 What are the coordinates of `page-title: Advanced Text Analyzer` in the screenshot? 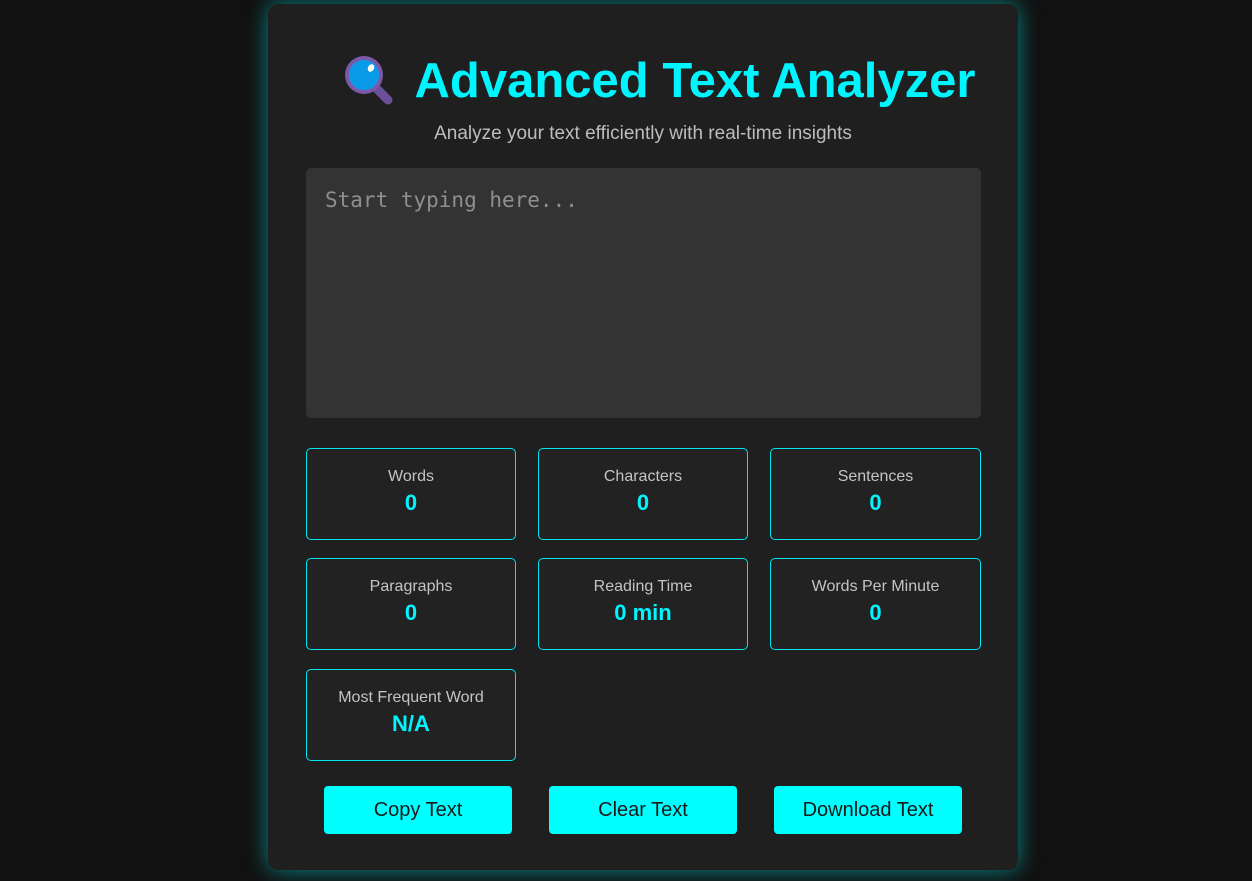 It's located at (695, 81).